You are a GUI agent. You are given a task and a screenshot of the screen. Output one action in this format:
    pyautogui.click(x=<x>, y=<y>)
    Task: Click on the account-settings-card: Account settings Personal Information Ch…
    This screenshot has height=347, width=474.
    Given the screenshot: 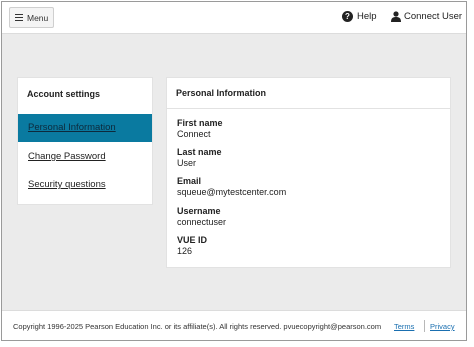 What is the action you would take?
    pyautogui.click(x=85, y=141)
    